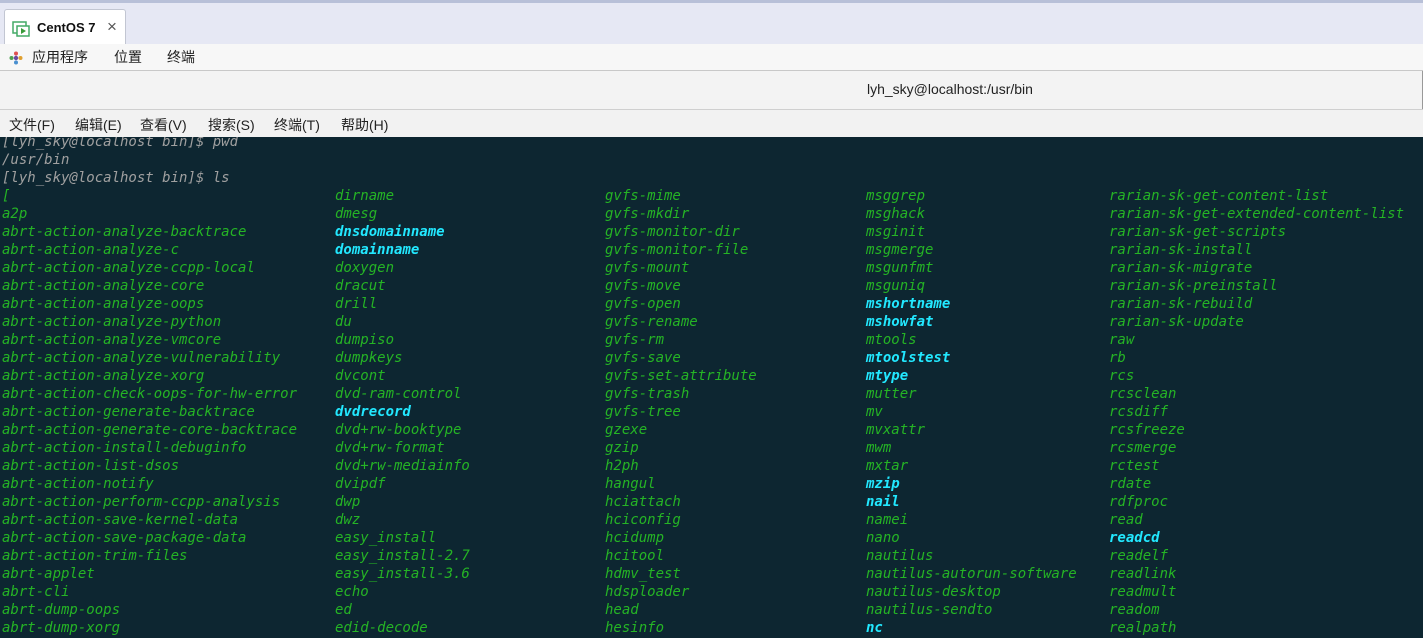  Describe the element at coordinates (112, 27) in the screenshot. I see `close-icon: ×` at that location.